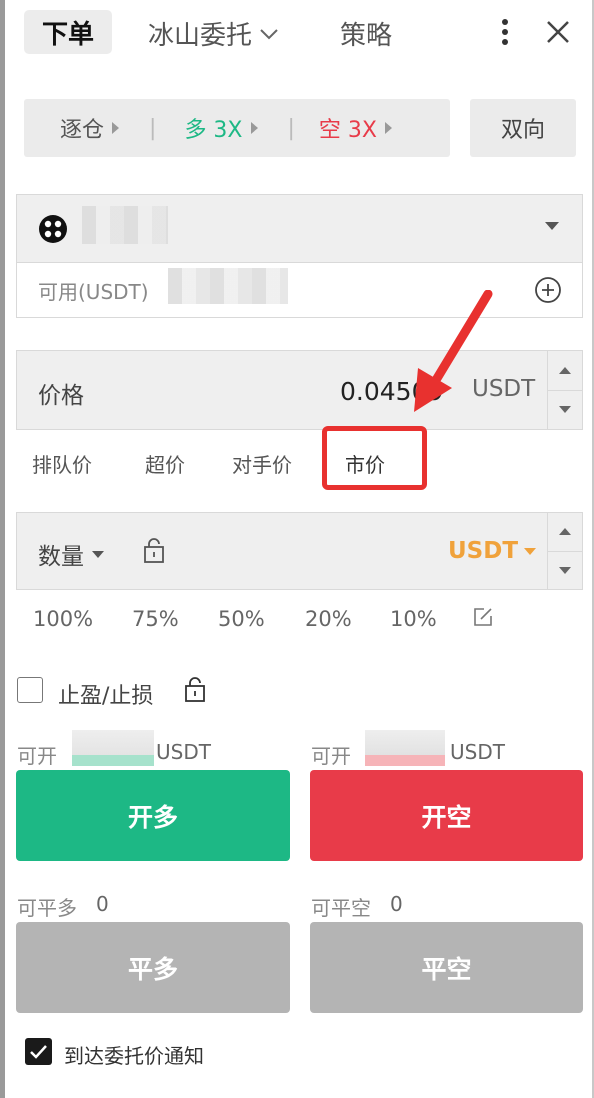  What do you see at coordinates (213, 130) in the screenshot?
I see `long-leverage-label: 多 3X` at bounding box center [213, 130].